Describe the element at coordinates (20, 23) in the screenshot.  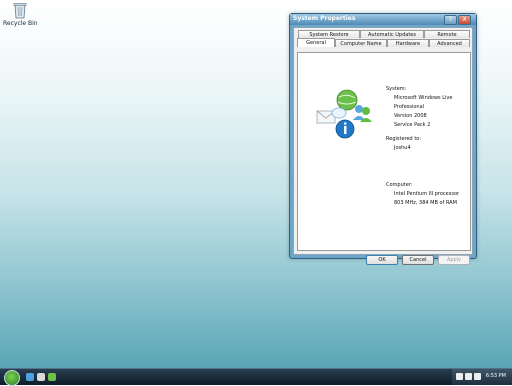
I see `recycle-bin-label: Recycle Bin` at that location.